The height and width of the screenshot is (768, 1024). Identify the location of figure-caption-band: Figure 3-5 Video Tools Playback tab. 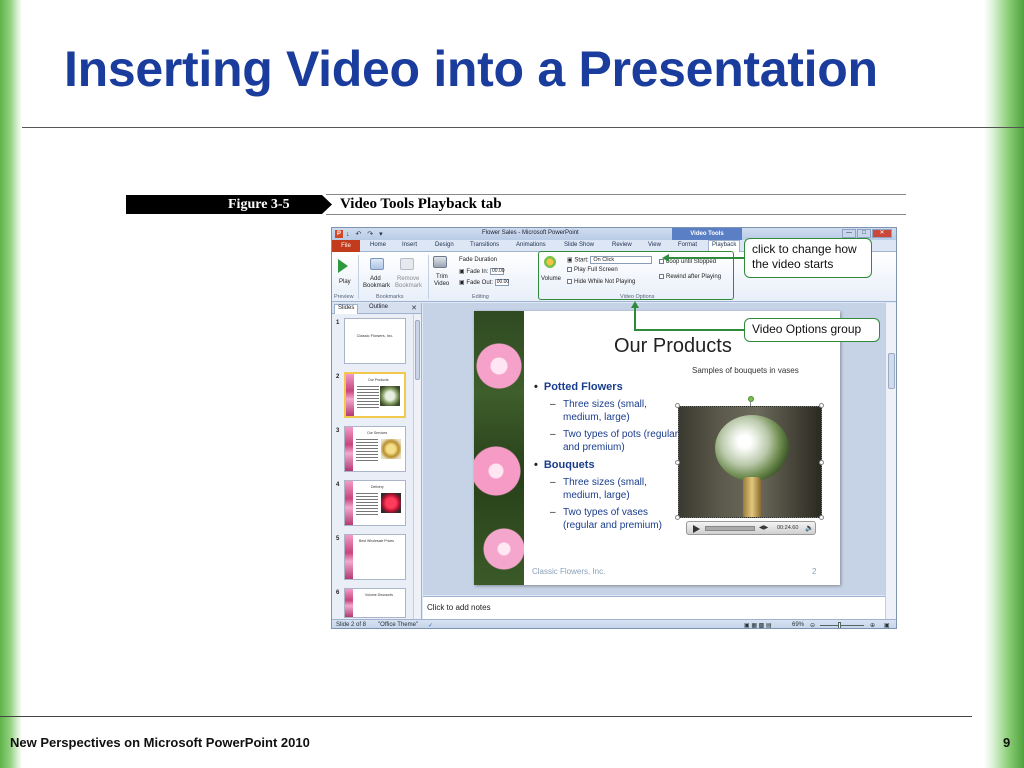
(516, 204).